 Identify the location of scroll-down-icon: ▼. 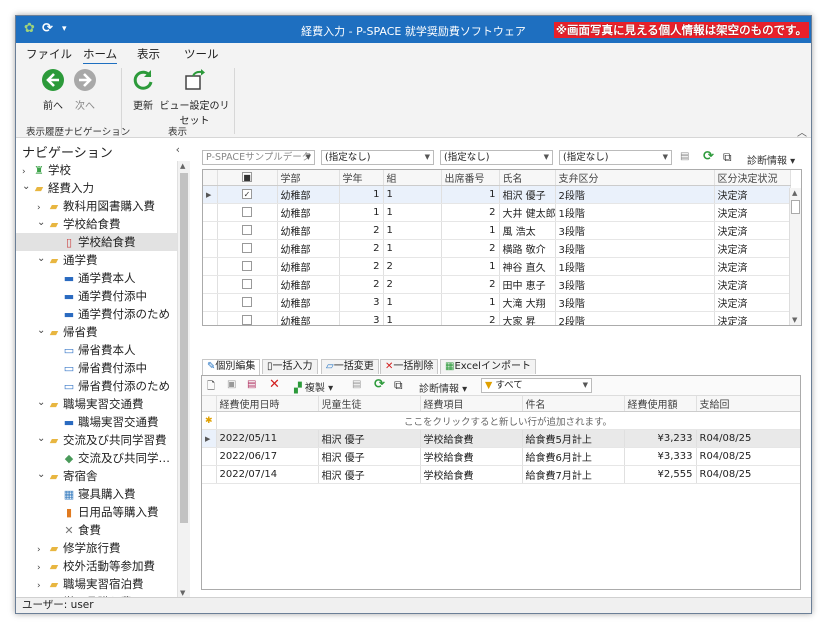
(794, 320).